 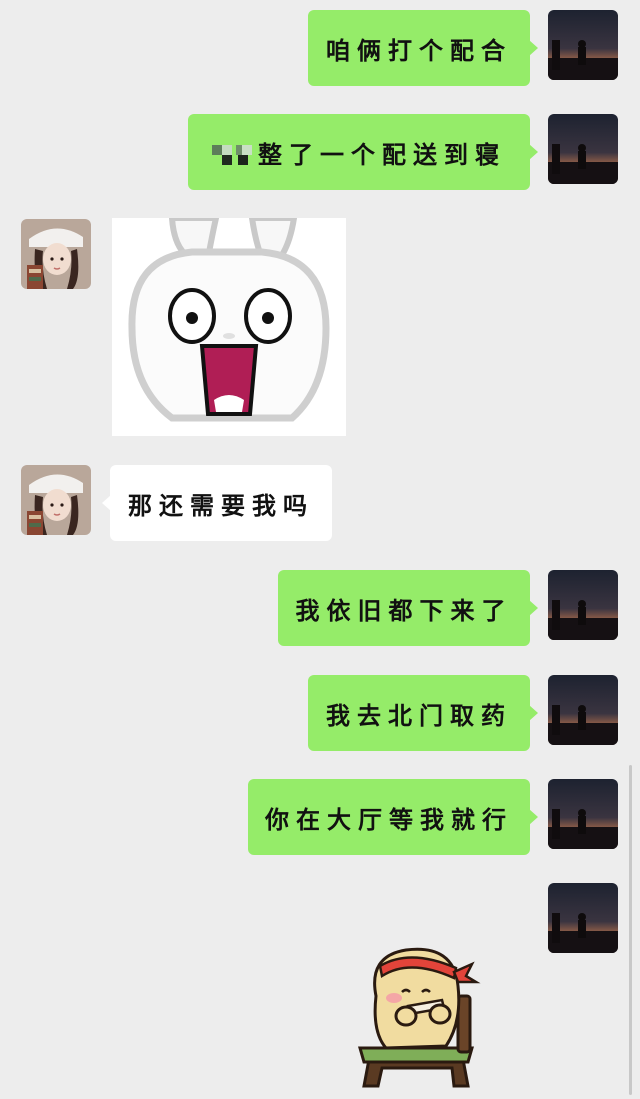 What do you see at coordinates (221, 505) in the screenshot?
I see `message-text: 那还需要我吗` at bounding box center [221, 505].